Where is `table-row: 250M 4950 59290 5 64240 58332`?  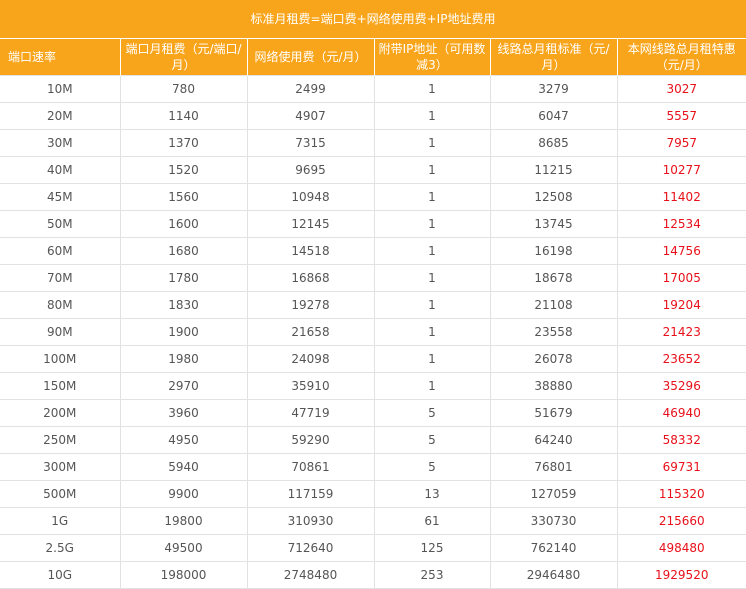
table-row: 250M 4950 59290 5 64240 58332 is located at coordinates (373, 440).